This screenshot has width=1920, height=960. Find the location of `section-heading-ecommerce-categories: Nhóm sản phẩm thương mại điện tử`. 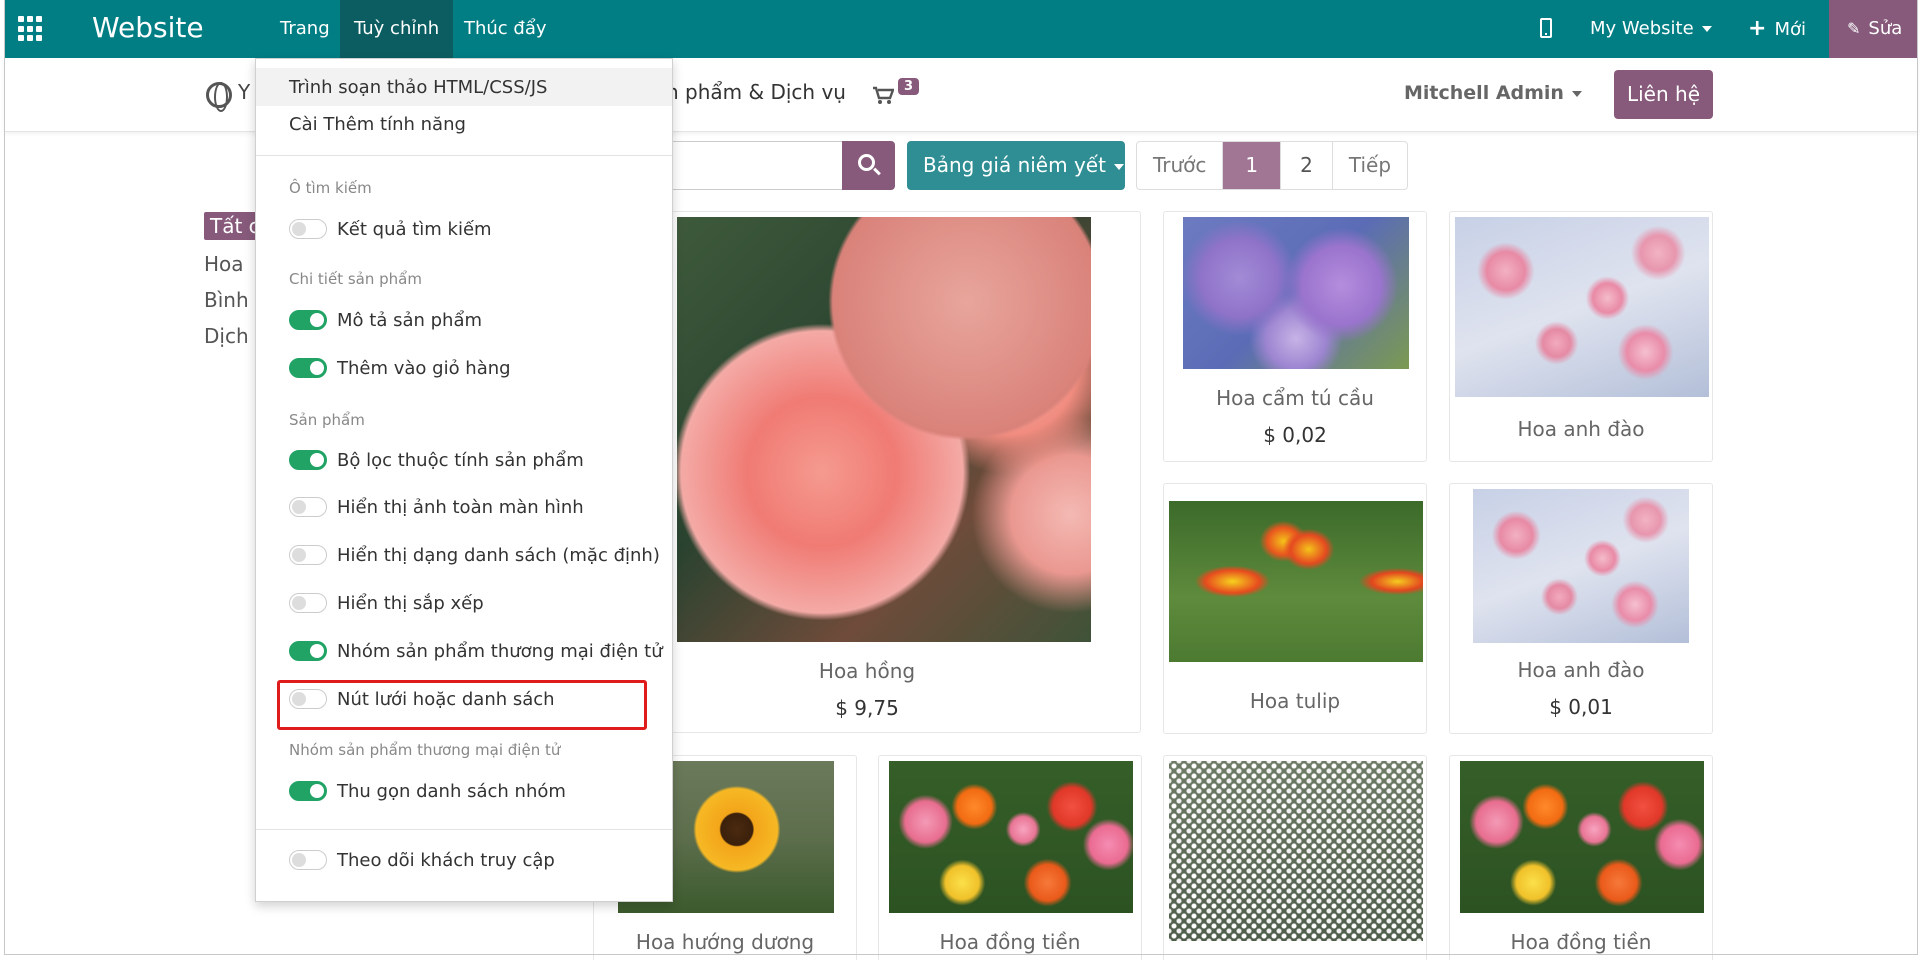

section-heading-ecommerce-categories: Nhóm sản phẩm thương mại điện tử is located at coordinates (425, 750).